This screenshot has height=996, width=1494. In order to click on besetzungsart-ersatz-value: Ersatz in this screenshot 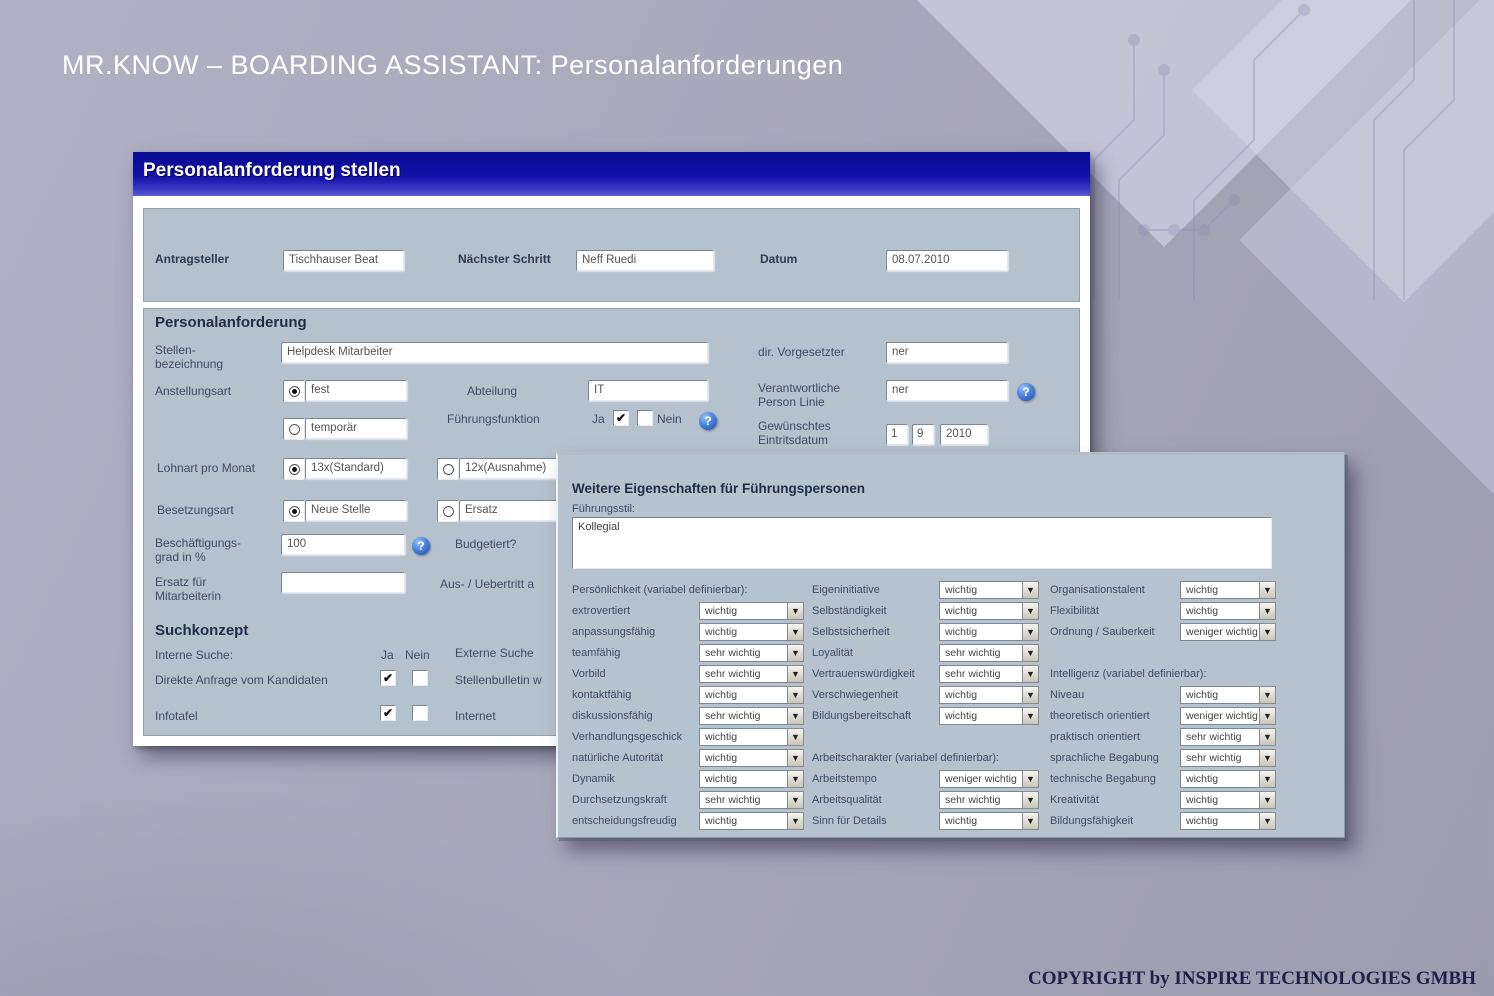, I will do `click(512, 510)`.